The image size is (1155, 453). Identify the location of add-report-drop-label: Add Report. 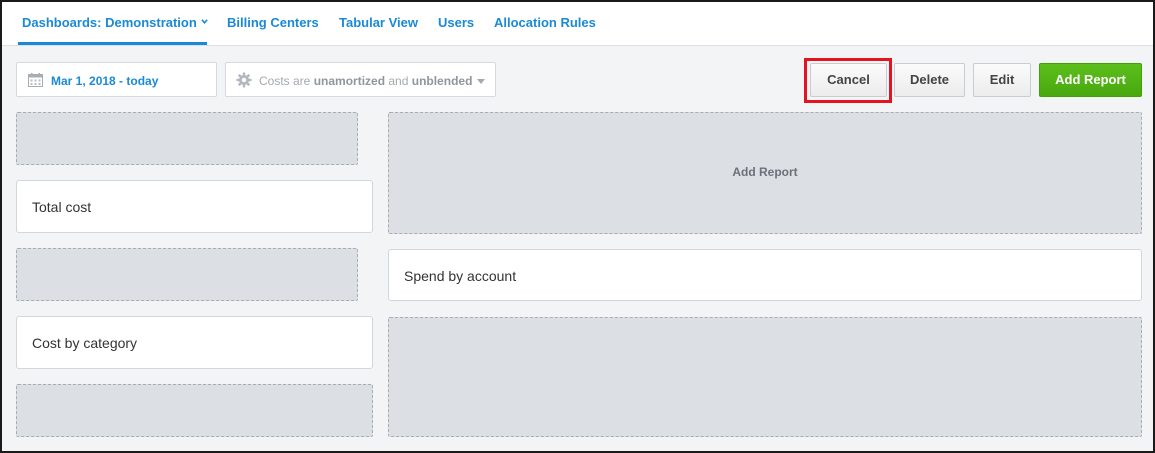
(765, 172).